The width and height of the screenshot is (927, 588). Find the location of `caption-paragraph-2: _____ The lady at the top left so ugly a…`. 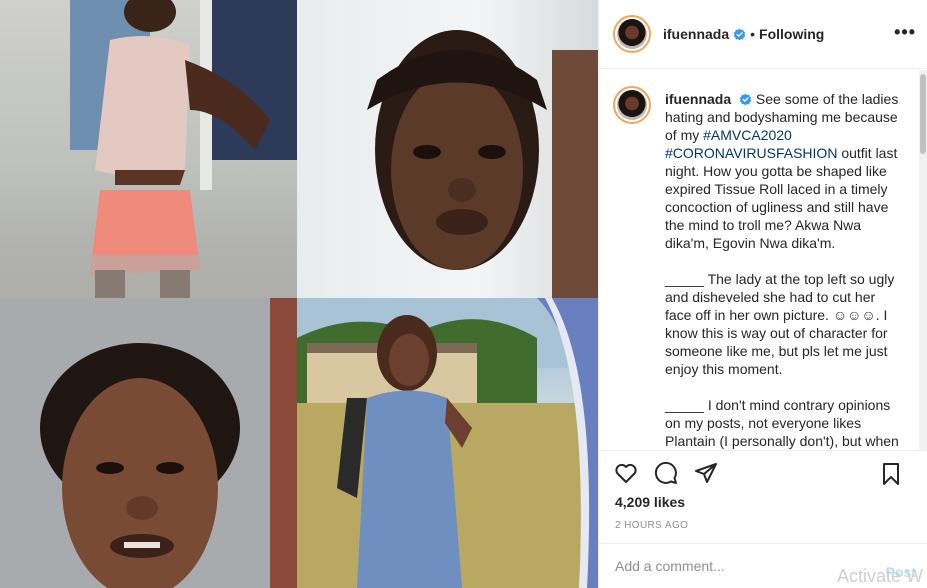

caption-paragraph-2: _____ The lady at the top left so ugly a… is located at coordinates (780, 324).